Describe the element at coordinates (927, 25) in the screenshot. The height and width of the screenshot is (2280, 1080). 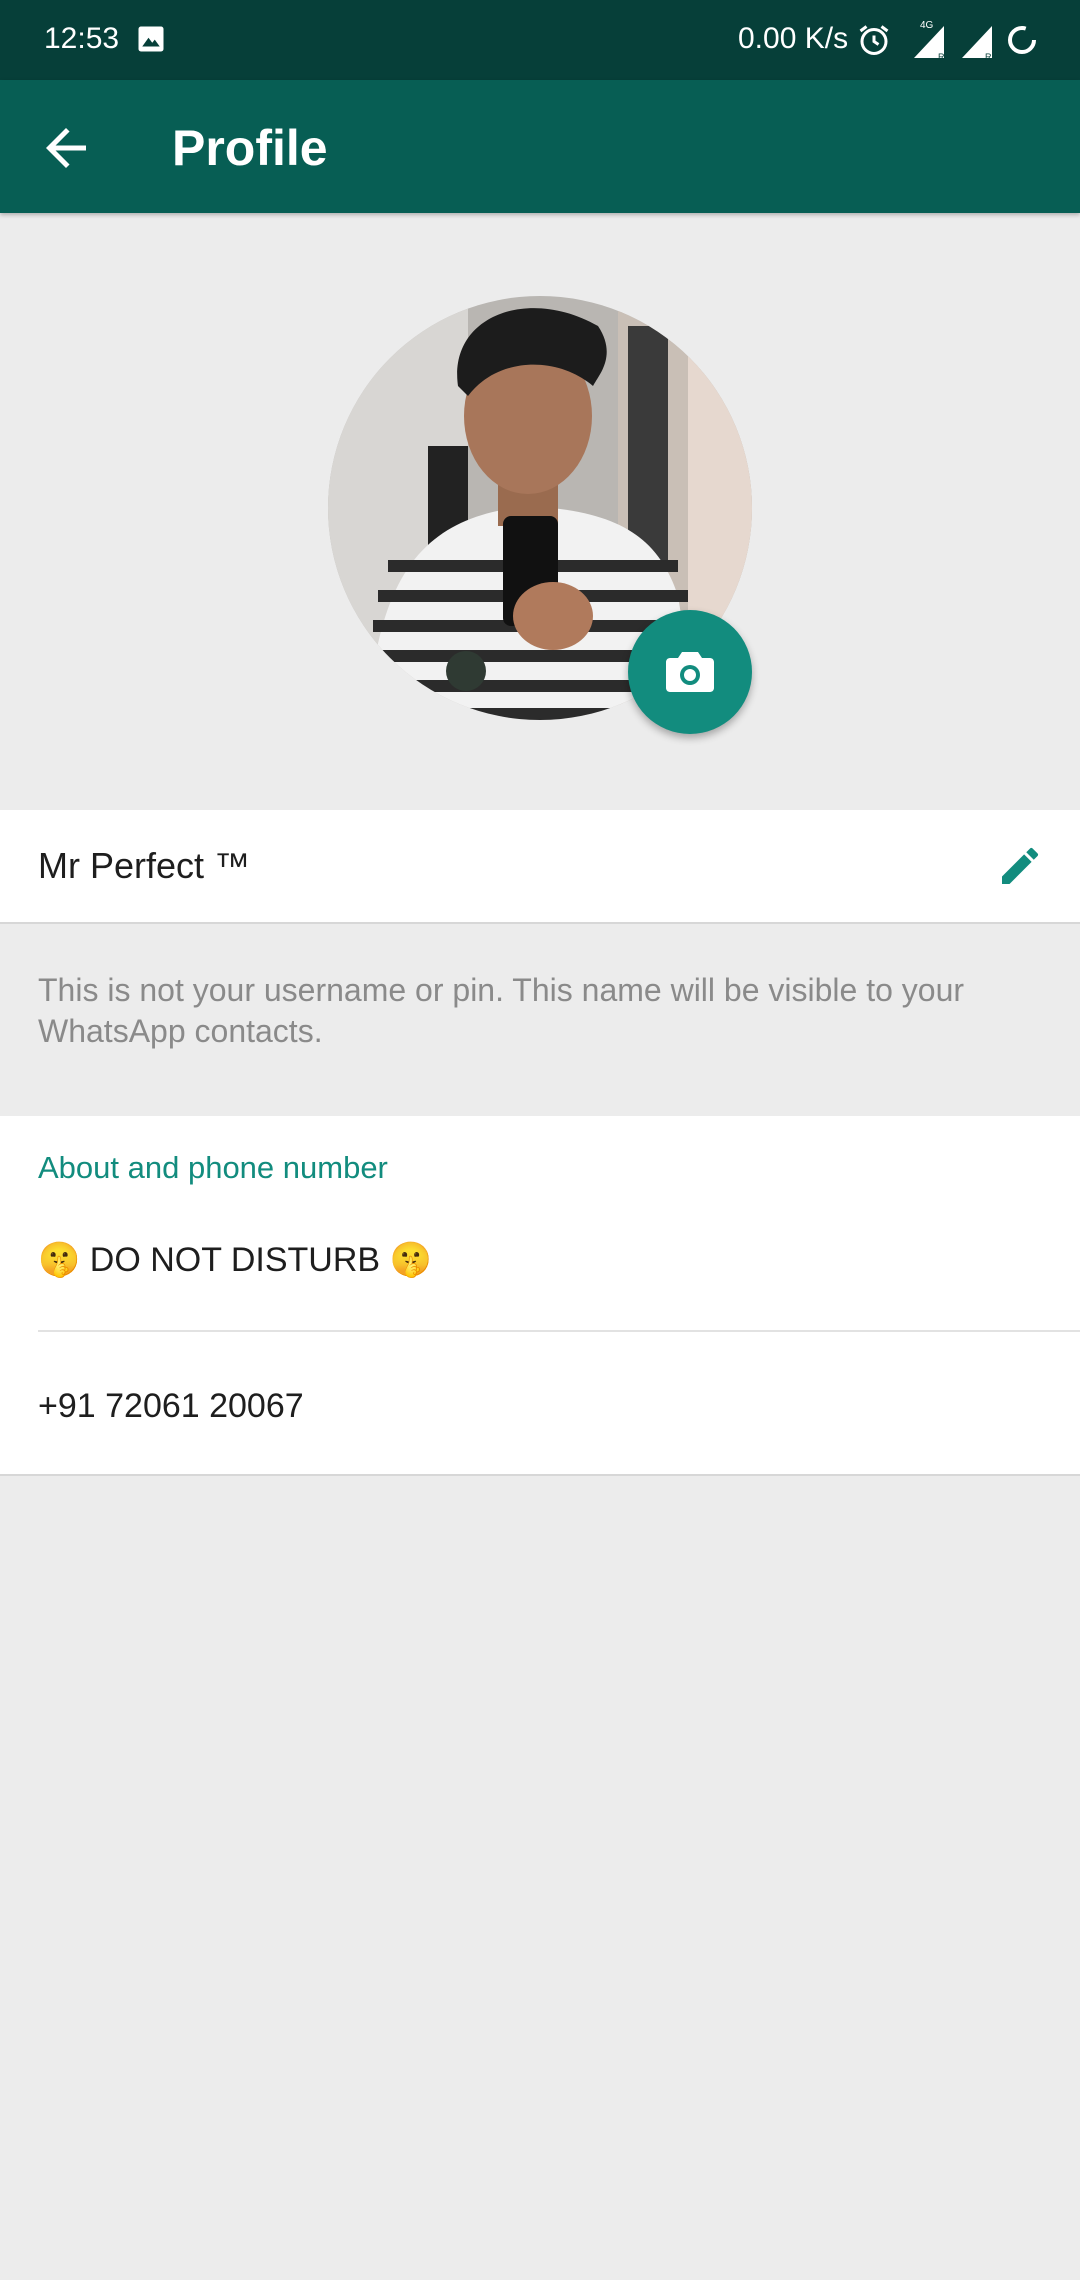
I see `svg-text: 4G` at that location.